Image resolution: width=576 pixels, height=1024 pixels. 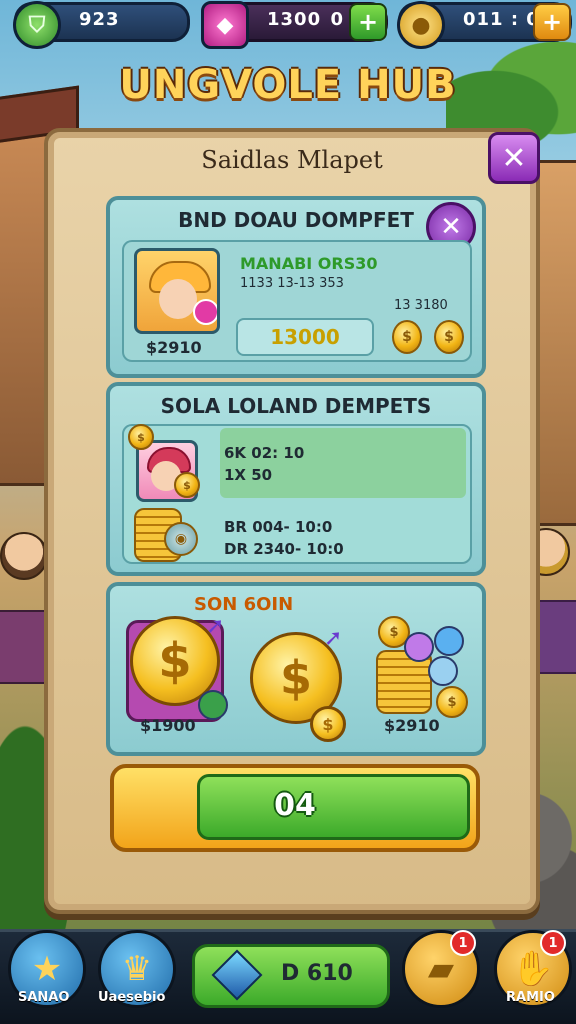 What do you see at coordinates (37, 25) in the screenshot?
I see `shield-icon: ⛉` at bounding box center [37, 25].